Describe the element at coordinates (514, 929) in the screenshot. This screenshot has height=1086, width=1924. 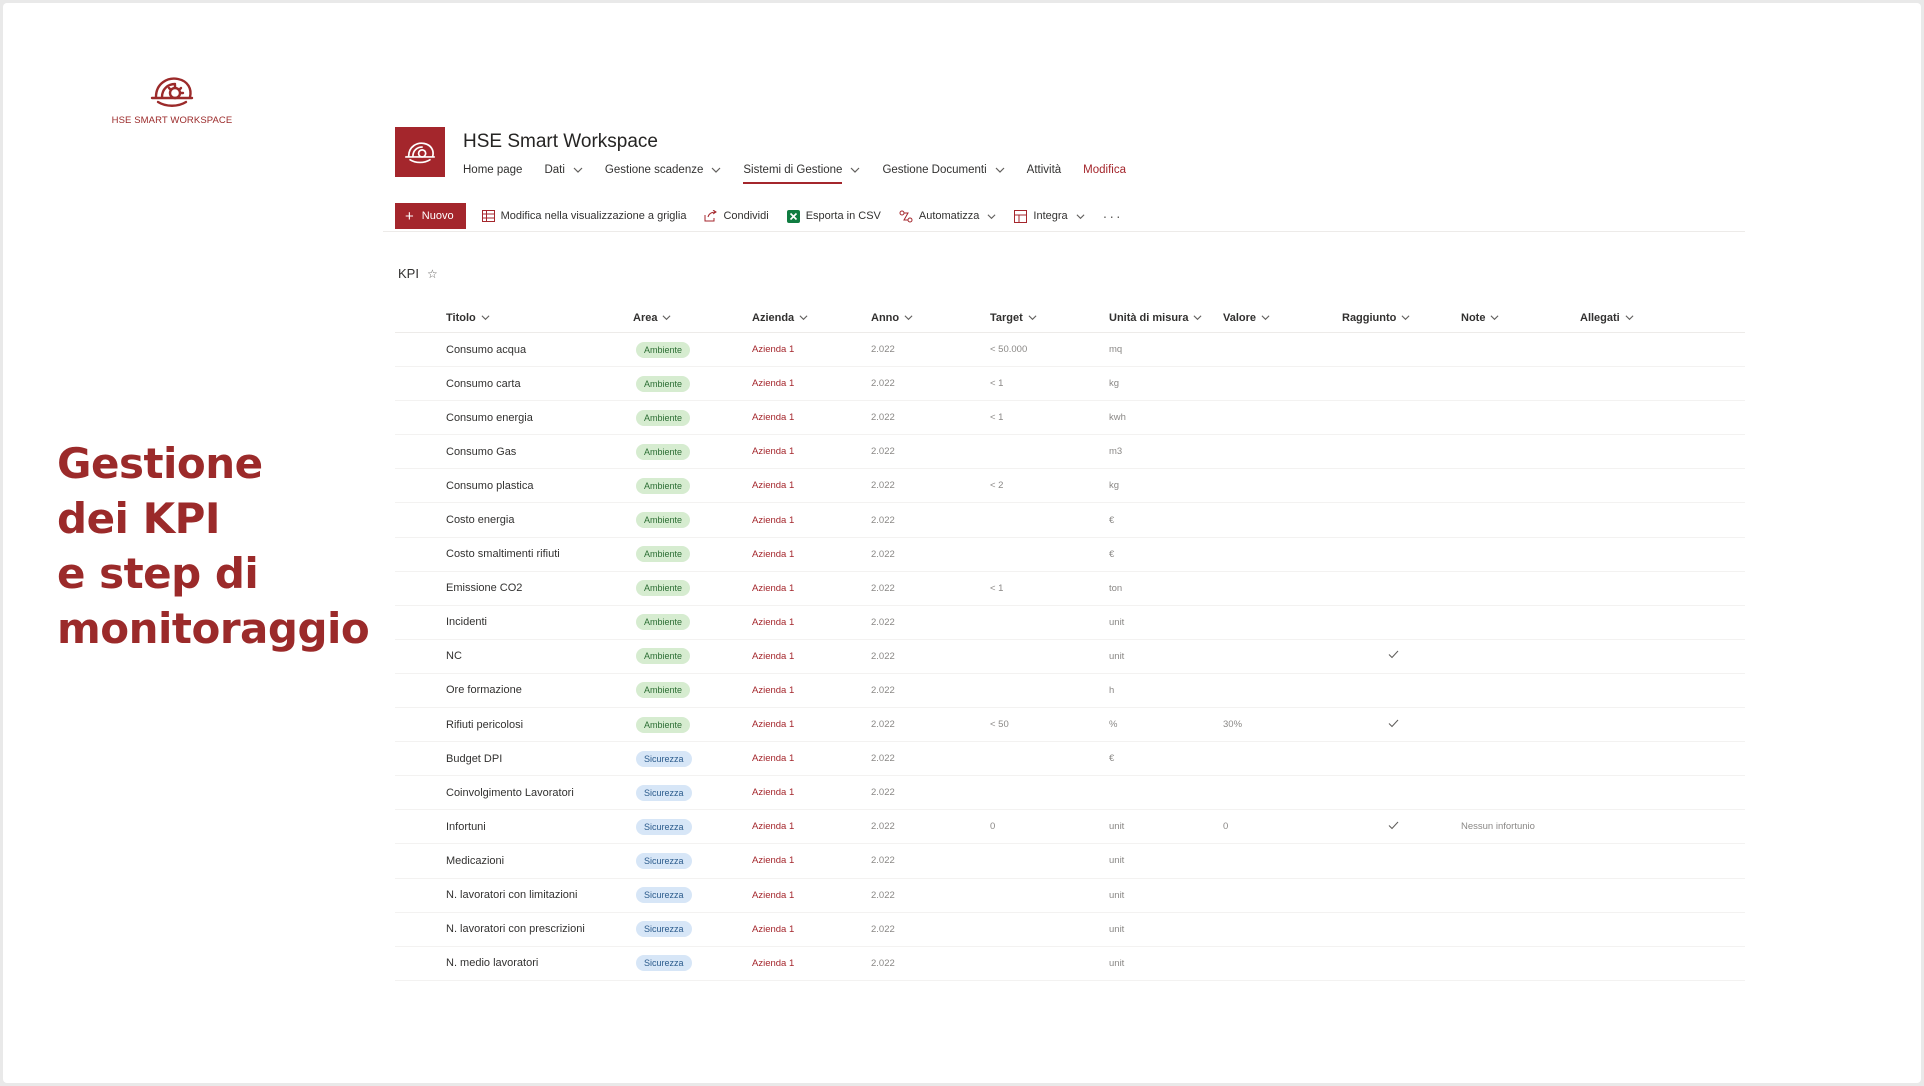
I see `cell-titolo: N. lavoratori con prescrizioni` at that location.